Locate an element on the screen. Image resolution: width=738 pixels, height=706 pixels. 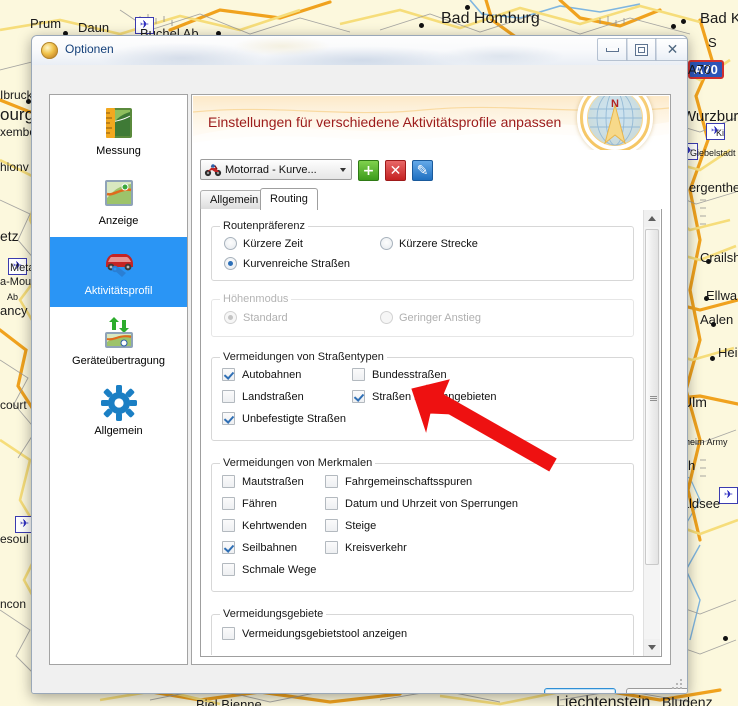
checkbox-mautstrassen: Mautstraßen is located at coordinates (263, 481).